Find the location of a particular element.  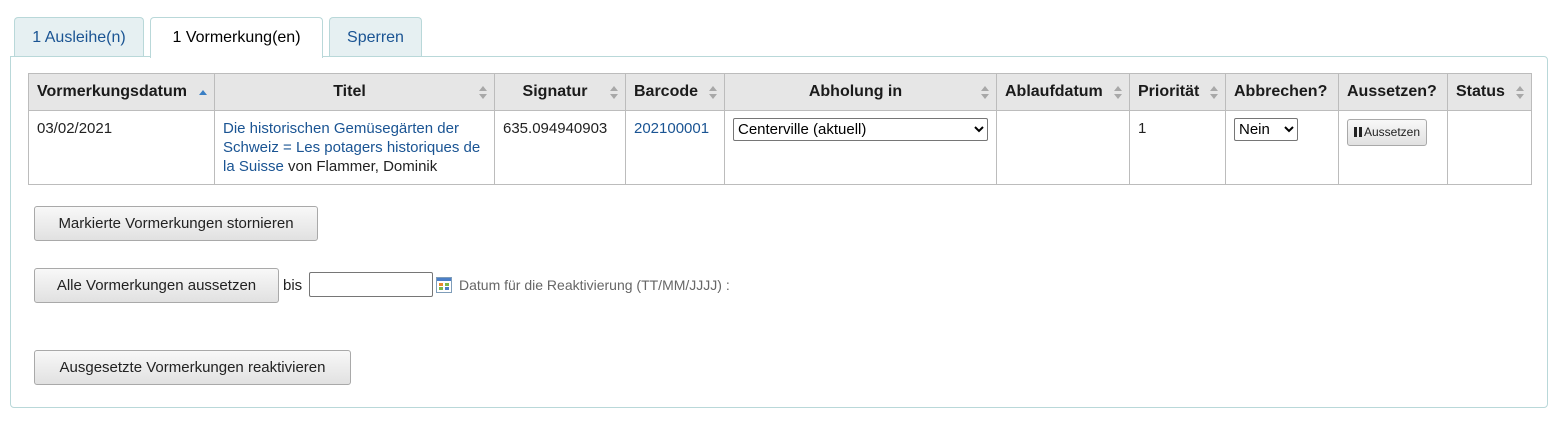

suspend-button-label: Aussetzen is located at coordinates (1392, 132).